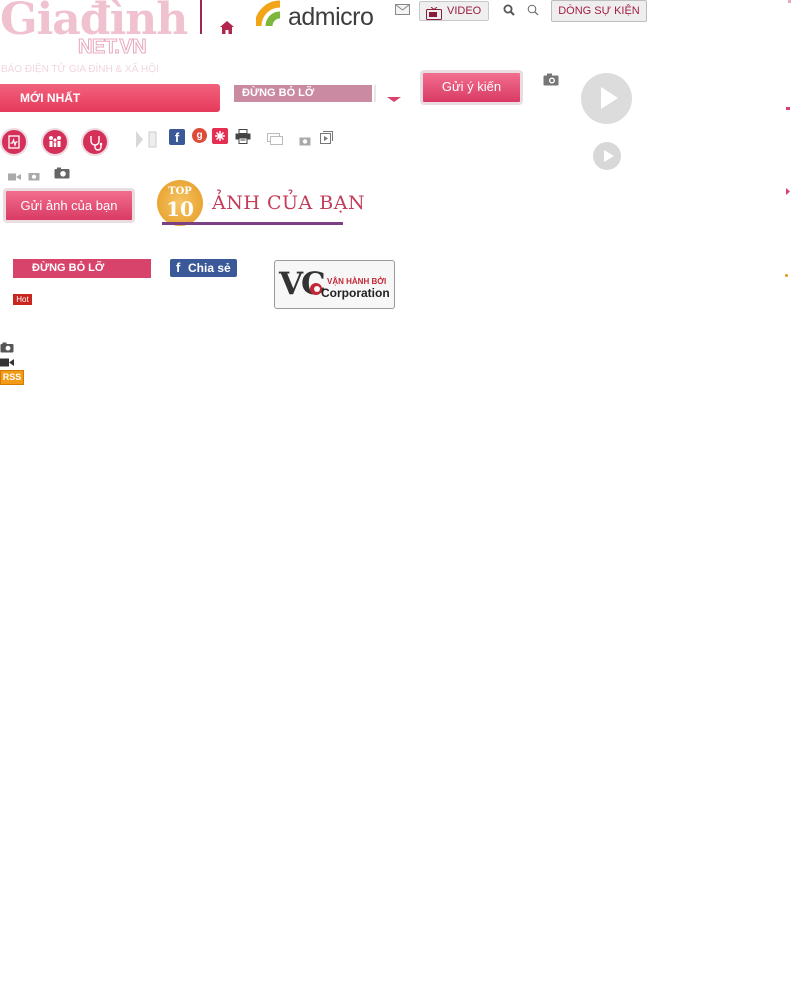  Describe the element at coordinates (551, 78) in the screenshot. I see `camera-icon` at that location.